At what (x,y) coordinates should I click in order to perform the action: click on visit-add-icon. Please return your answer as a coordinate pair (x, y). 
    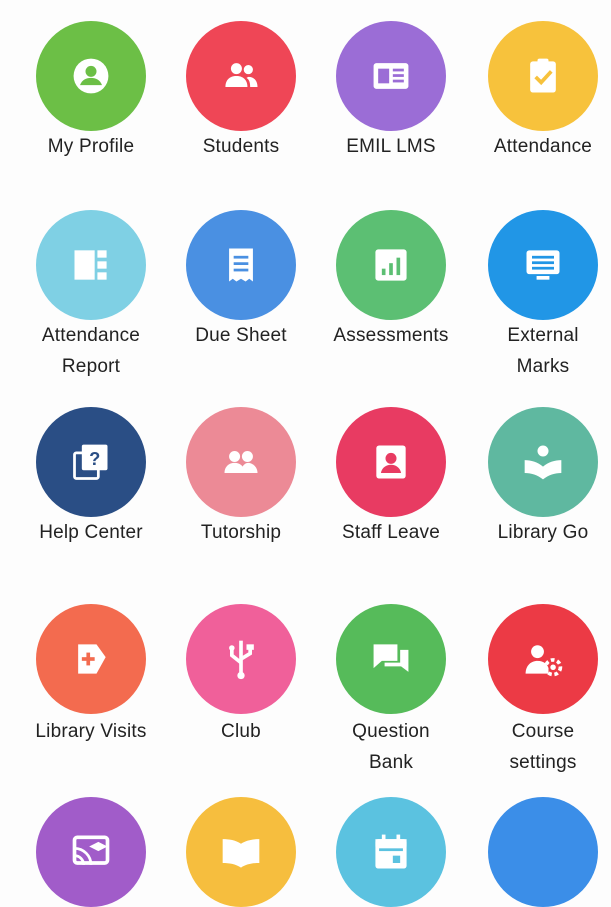
    Looking at the image, I should click on (92, 659).